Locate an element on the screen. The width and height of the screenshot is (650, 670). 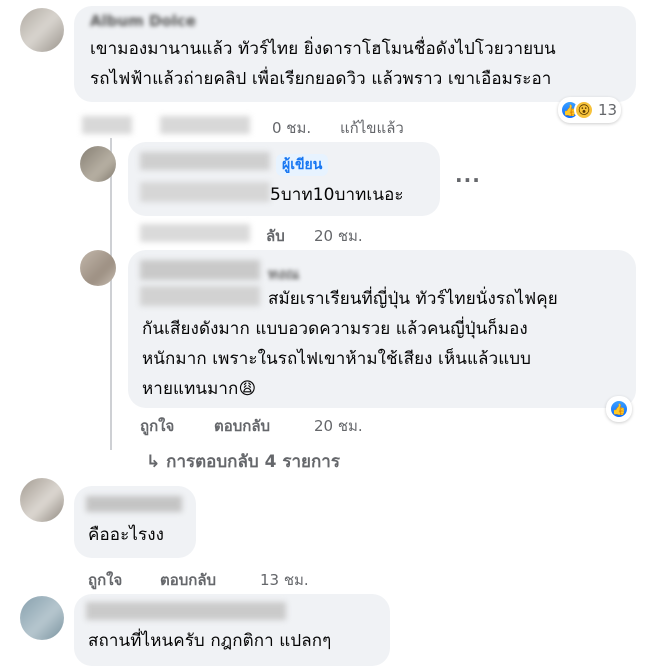
thread-line is located at coordinates (111, 294).